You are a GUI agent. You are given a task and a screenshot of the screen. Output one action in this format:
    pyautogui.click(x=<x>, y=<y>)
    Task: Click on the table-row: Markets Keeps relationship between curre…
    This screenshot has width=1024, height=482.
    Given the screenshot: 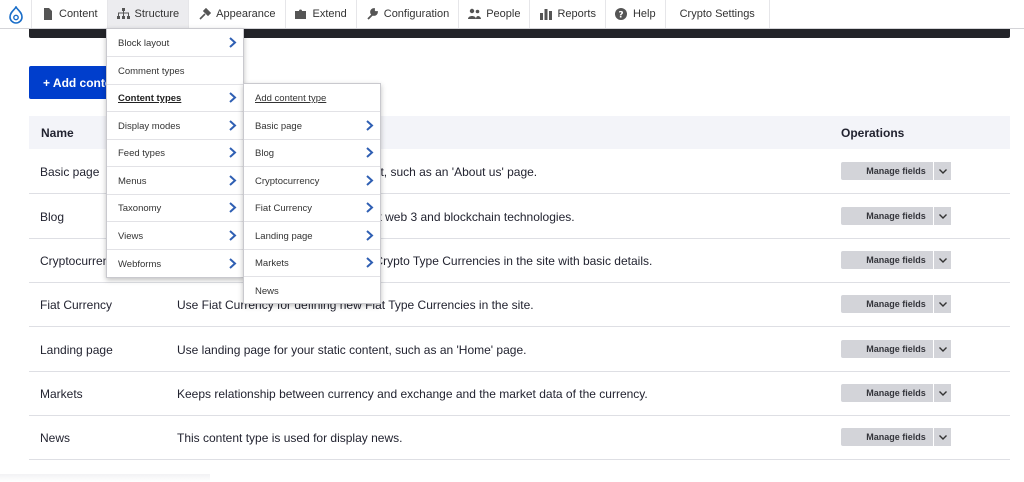 What is the action you would take?
    pyautogui.click(x=519, y=393)
    